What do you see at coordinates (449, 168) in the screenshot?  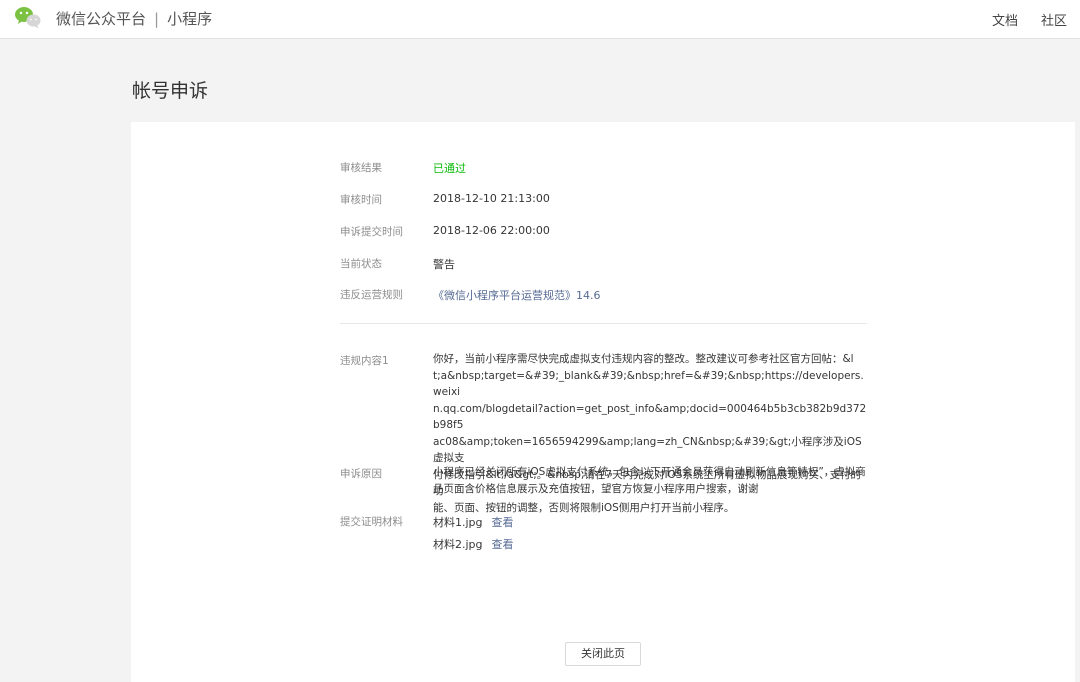 I see `review-result-value: 已通过` at bounding box center [449, 168].